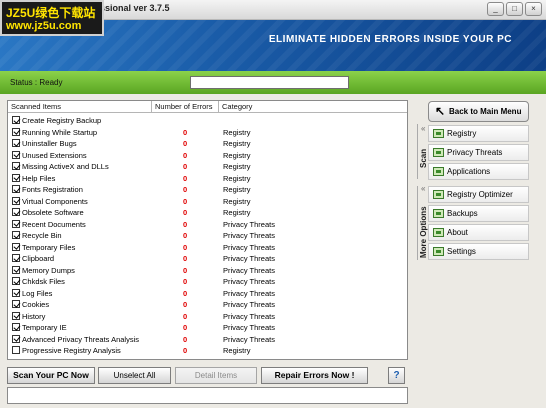  I want to click on about-icon, so click(438, 232).